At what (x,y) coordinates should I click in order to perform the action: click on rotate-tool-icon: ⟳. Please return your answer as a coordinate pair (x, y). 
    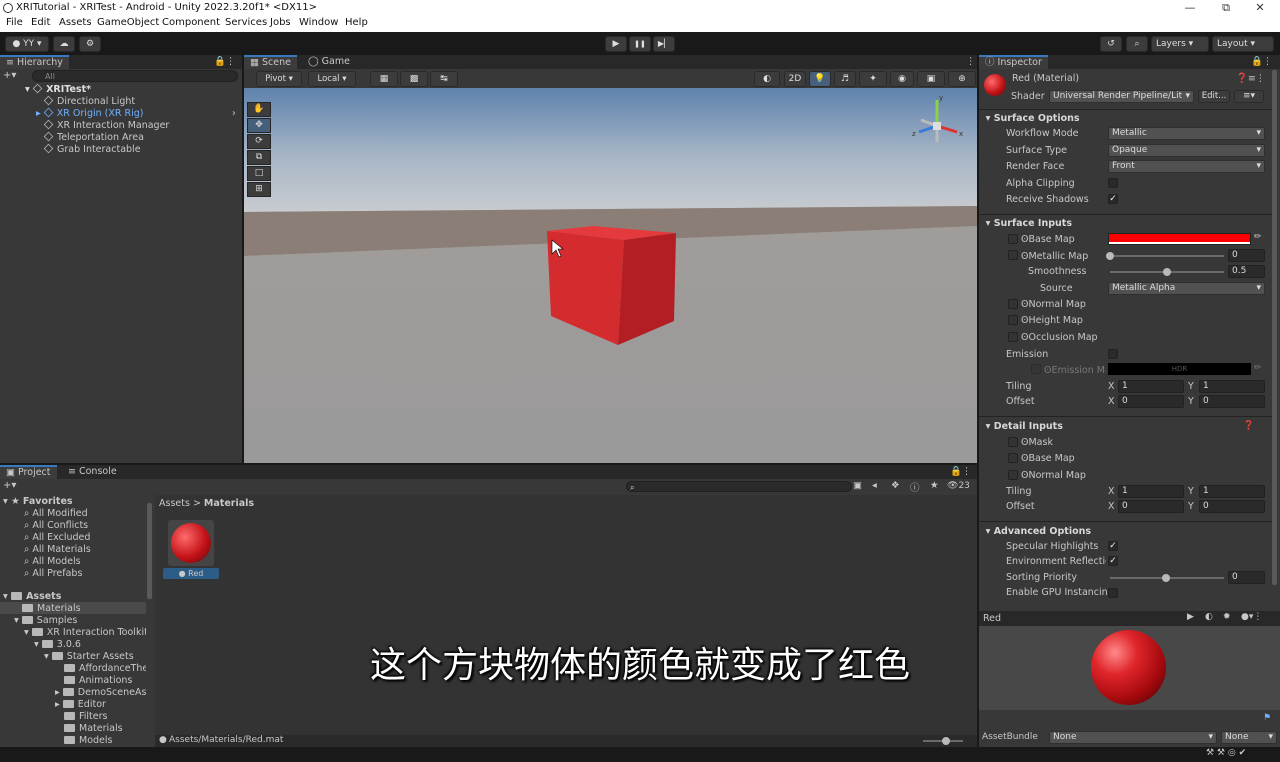
    Looking at the image, I should click on (259, 141).